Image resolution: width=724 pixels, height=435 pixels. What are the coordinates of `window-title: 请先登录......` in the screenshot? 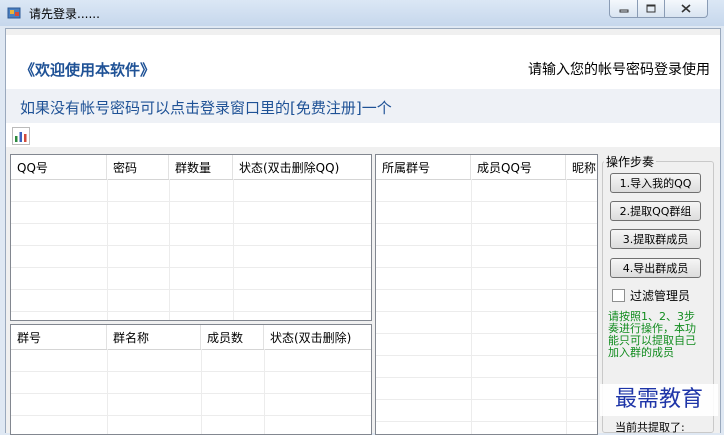 It's located at (64, 14).